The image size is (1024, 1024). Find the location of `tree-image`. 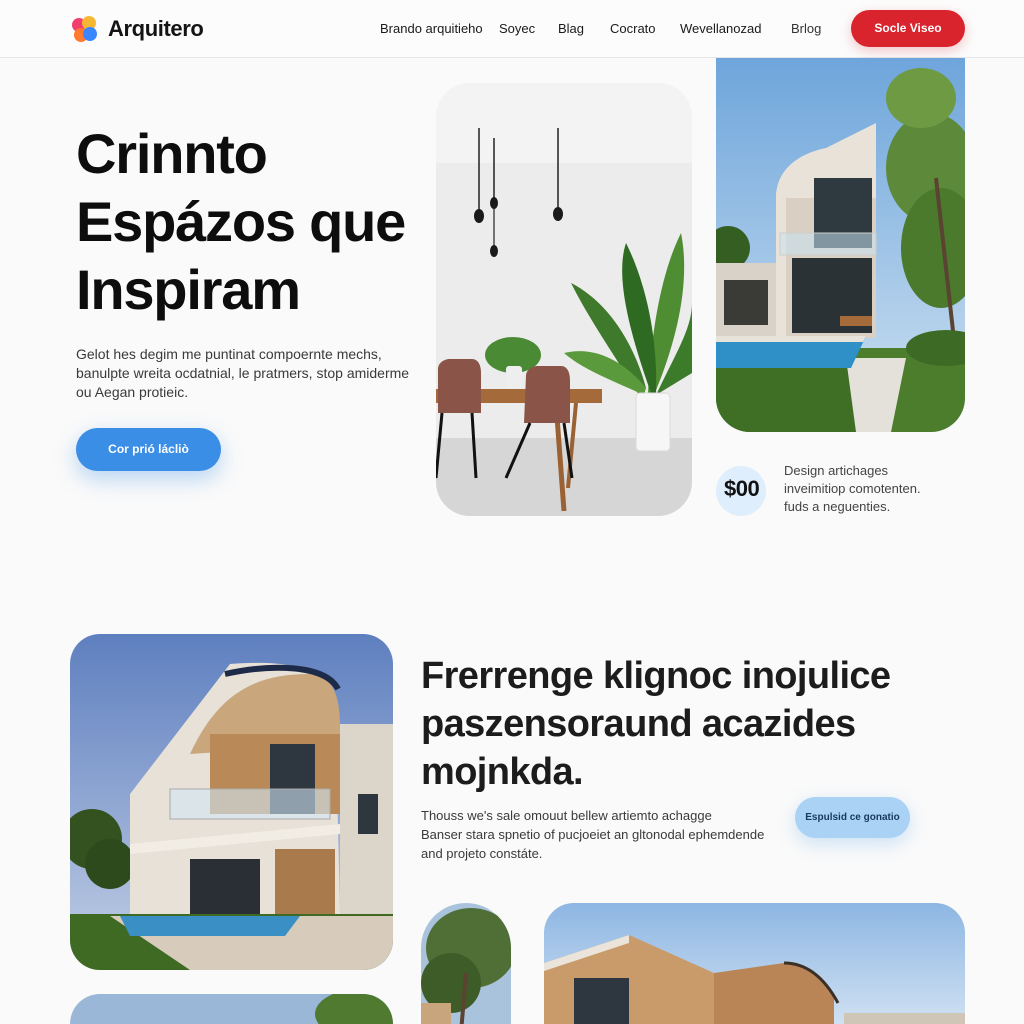

tree-image is located at coordinates (466, 963).